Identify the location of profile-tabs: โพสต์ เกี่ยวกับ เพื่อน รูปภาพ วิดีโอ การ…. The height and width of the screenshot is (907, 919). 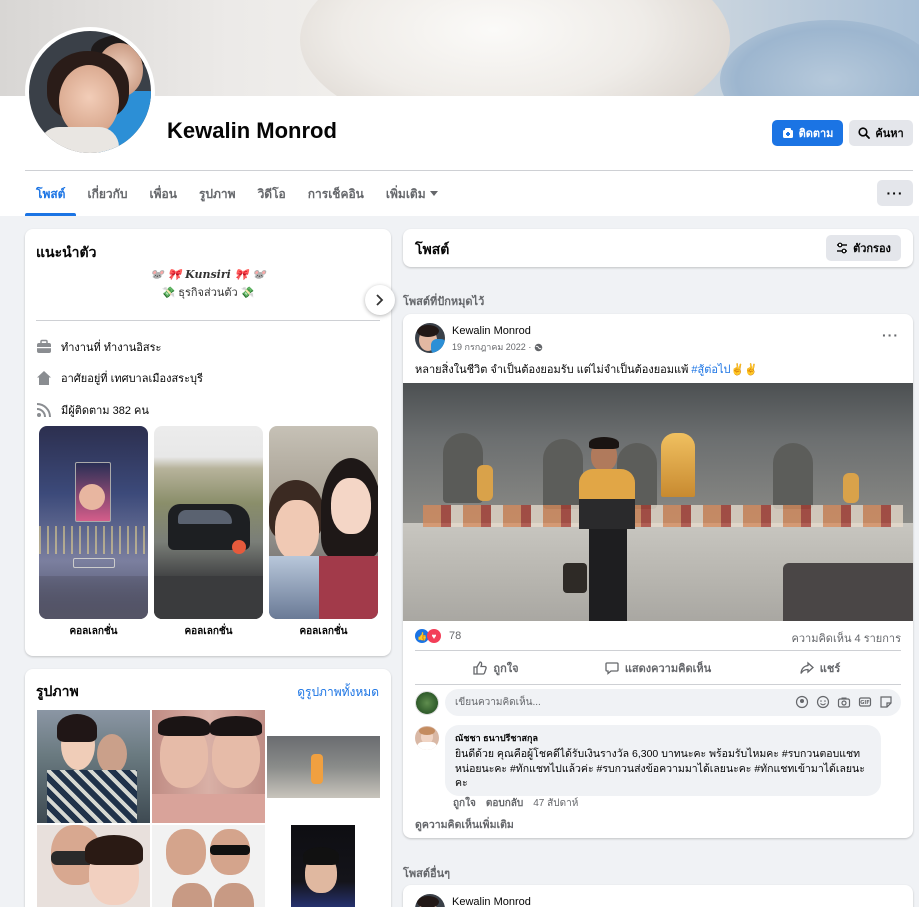
(237, 194).